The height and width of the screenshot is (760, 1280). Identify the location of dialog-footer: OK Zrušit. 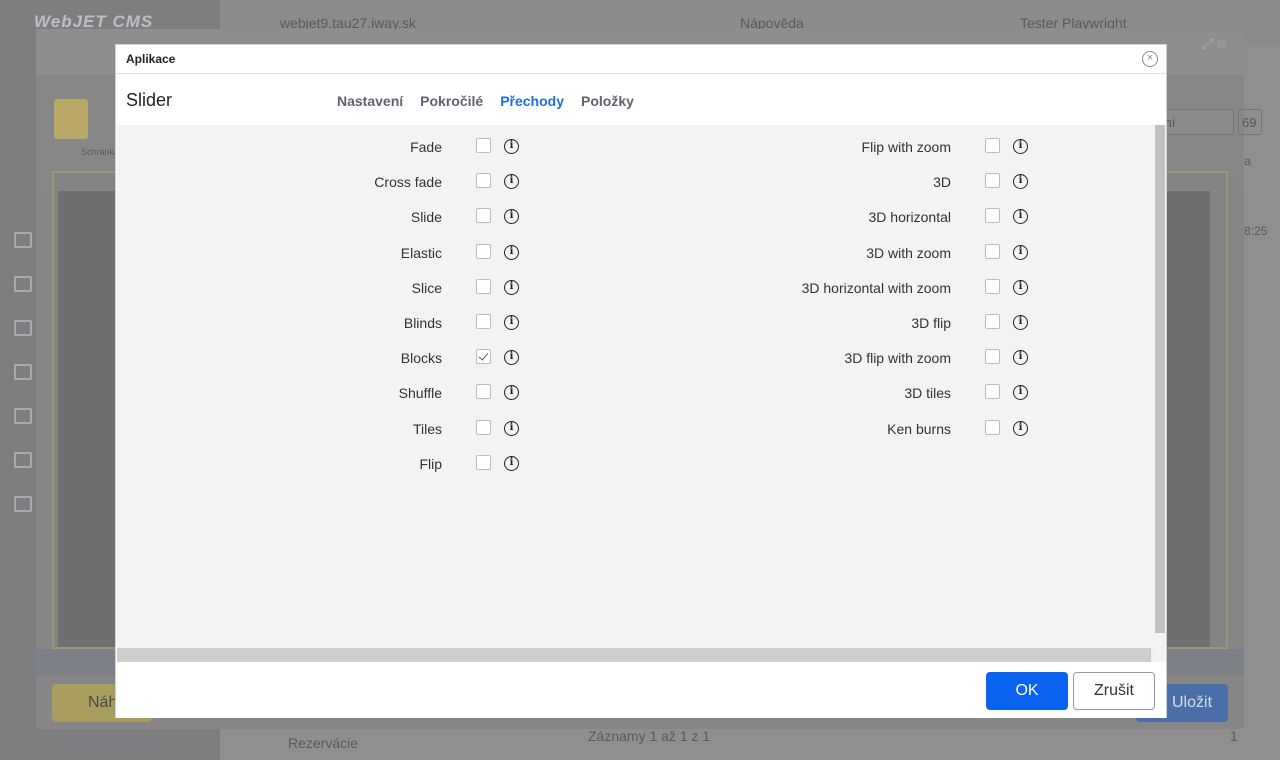
(641, 690).